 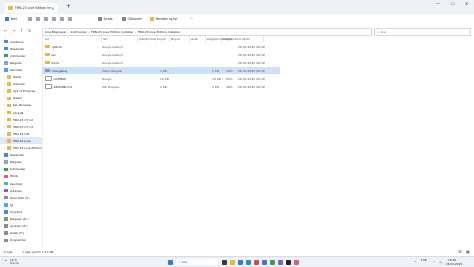 What do you see at coordinates (73, 39) in the screenshot?
I see `column-name: Ad` at bounding box center [73, 39].